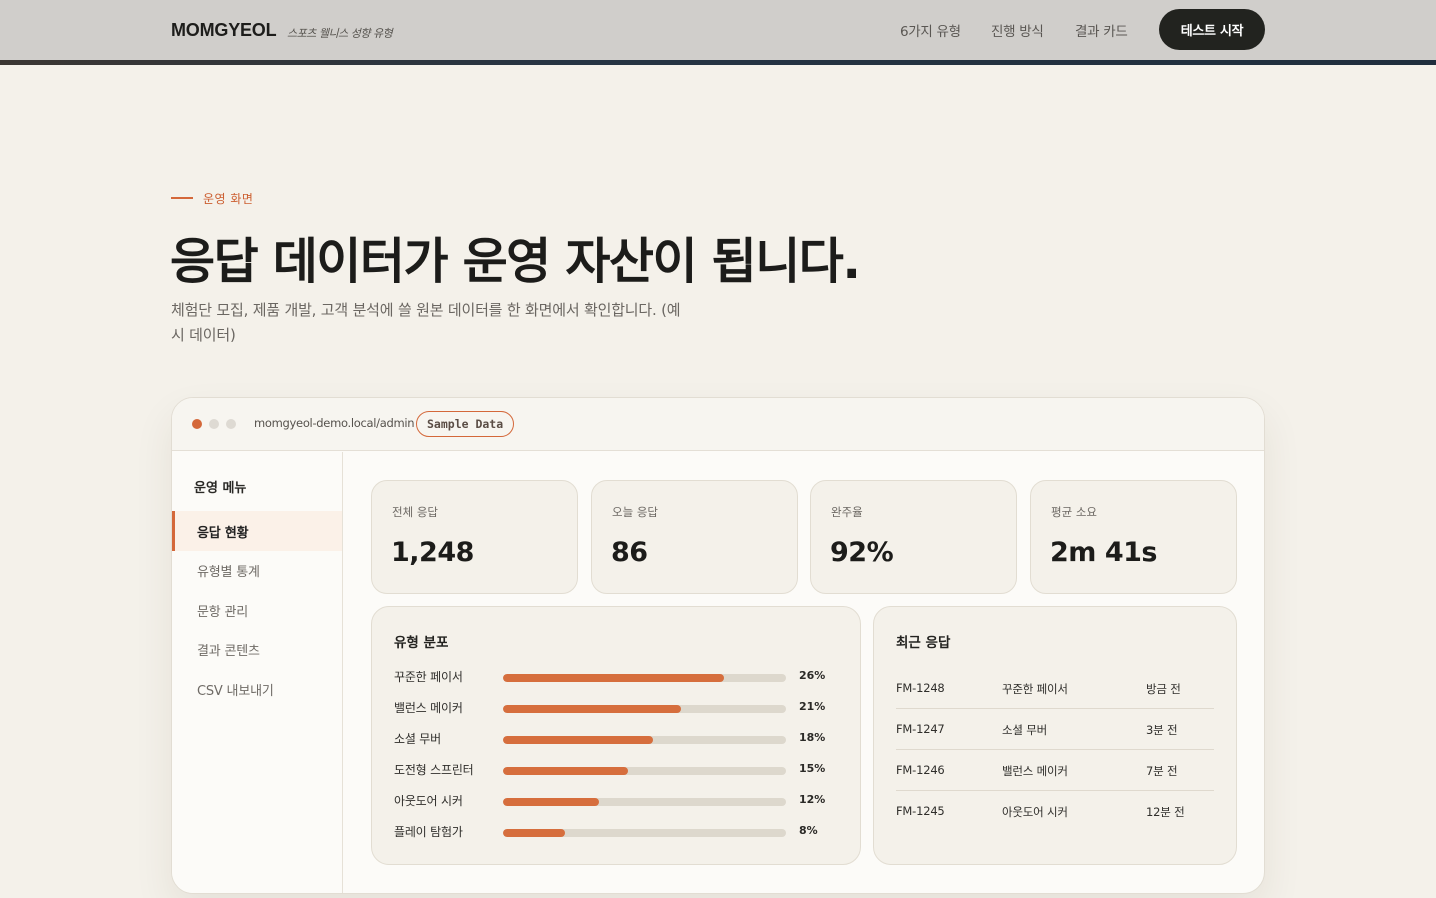  I want to click on header-divider, so click(718, 62).